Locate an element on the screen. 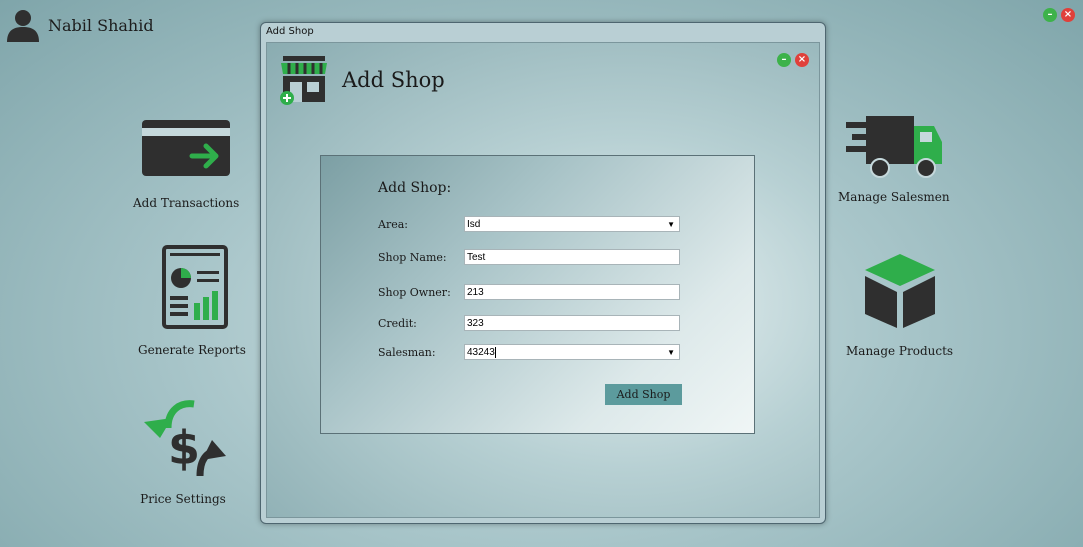 This screenshot has width=1083, height=547. tile-label: Add Transactions is located at coordinates (186, 203).